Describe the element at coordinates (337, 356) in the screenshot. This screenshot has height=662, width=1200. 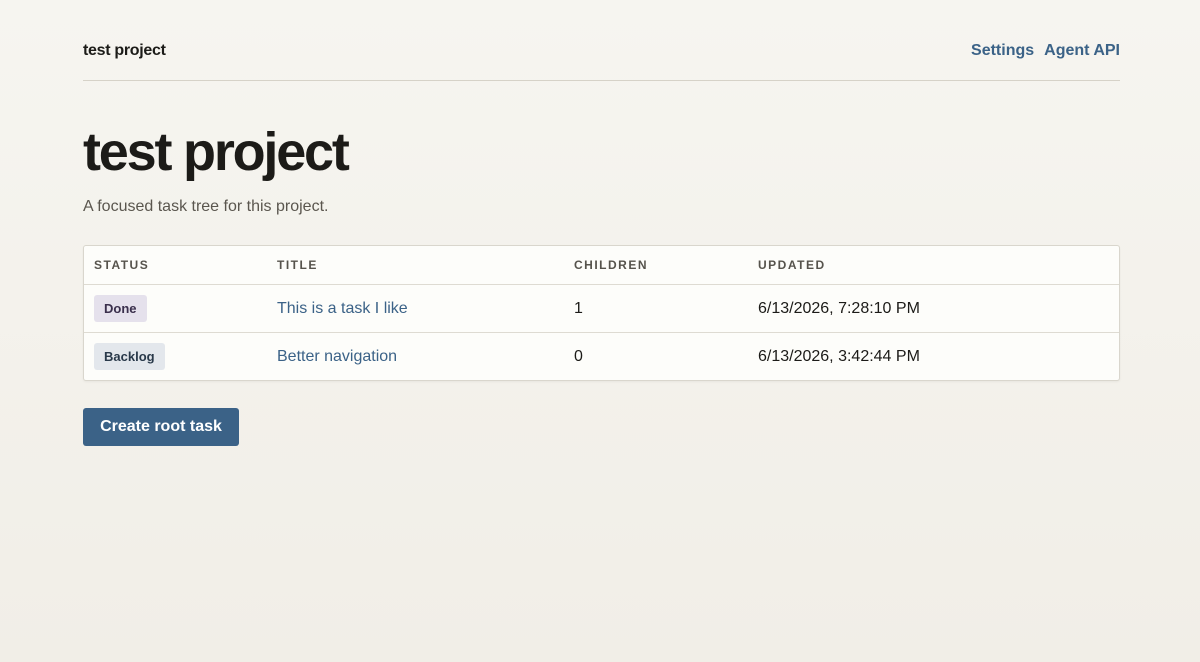
I see `task-link: Better navigation` at that location.